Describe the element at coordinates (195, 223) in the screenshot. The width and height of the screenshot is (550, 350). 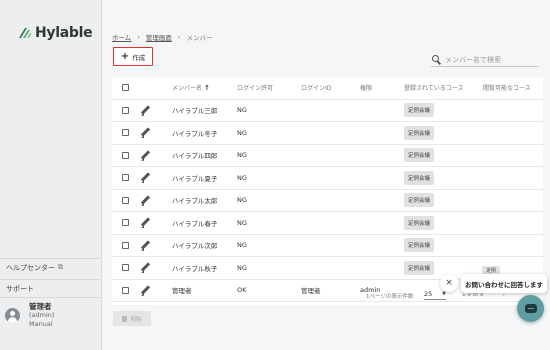
I see `member-name: ハイラブル春子` at that location.